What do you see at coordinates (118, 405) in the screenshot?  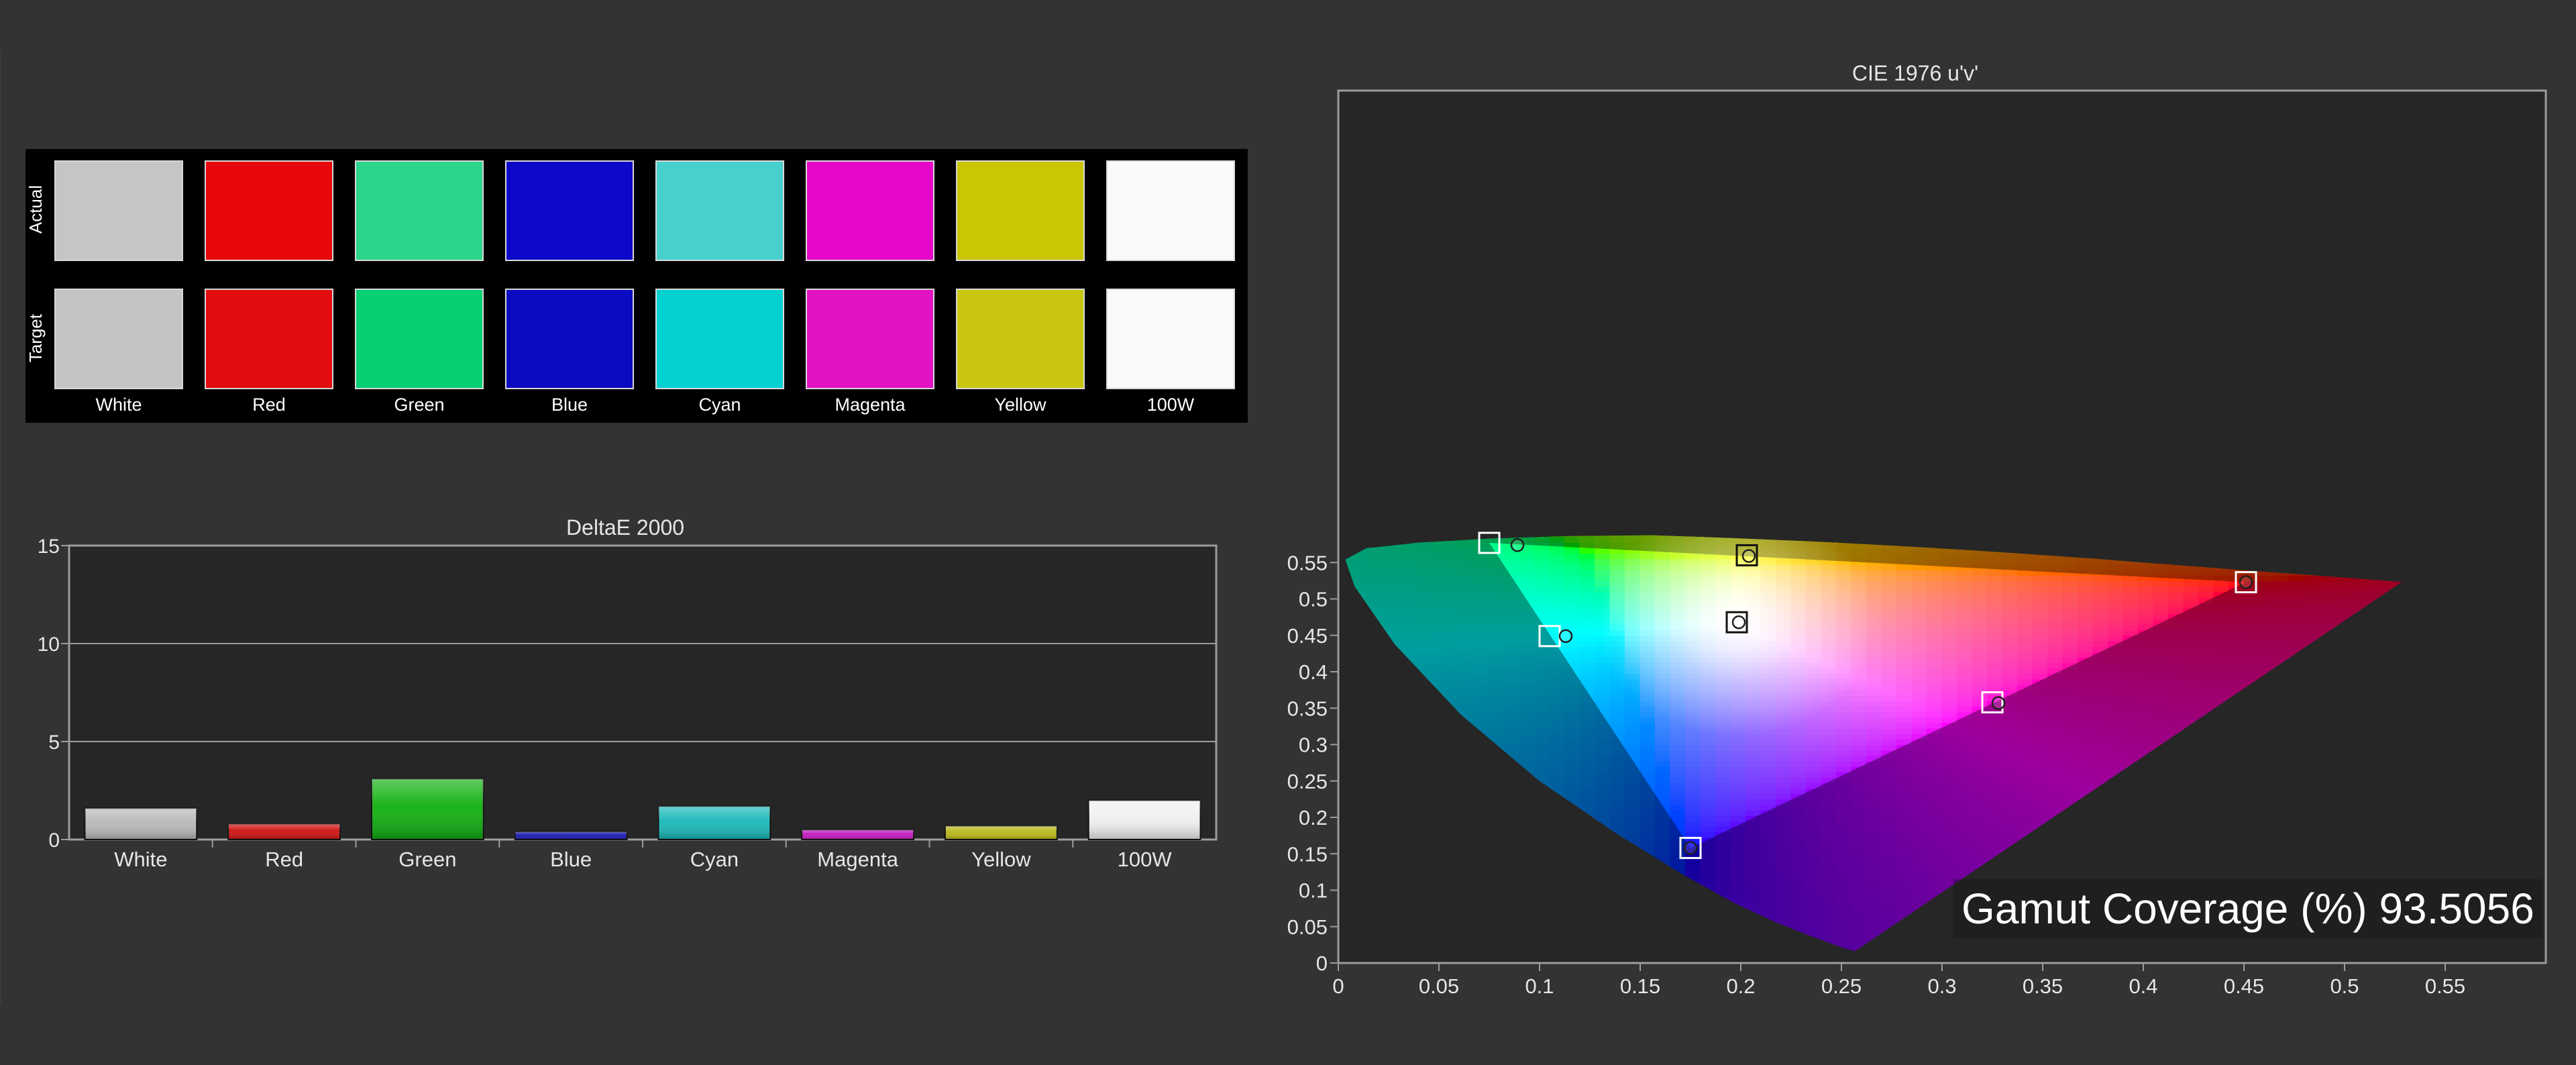 I see `swatch-label-white: White` at bounding box center [118, 405].